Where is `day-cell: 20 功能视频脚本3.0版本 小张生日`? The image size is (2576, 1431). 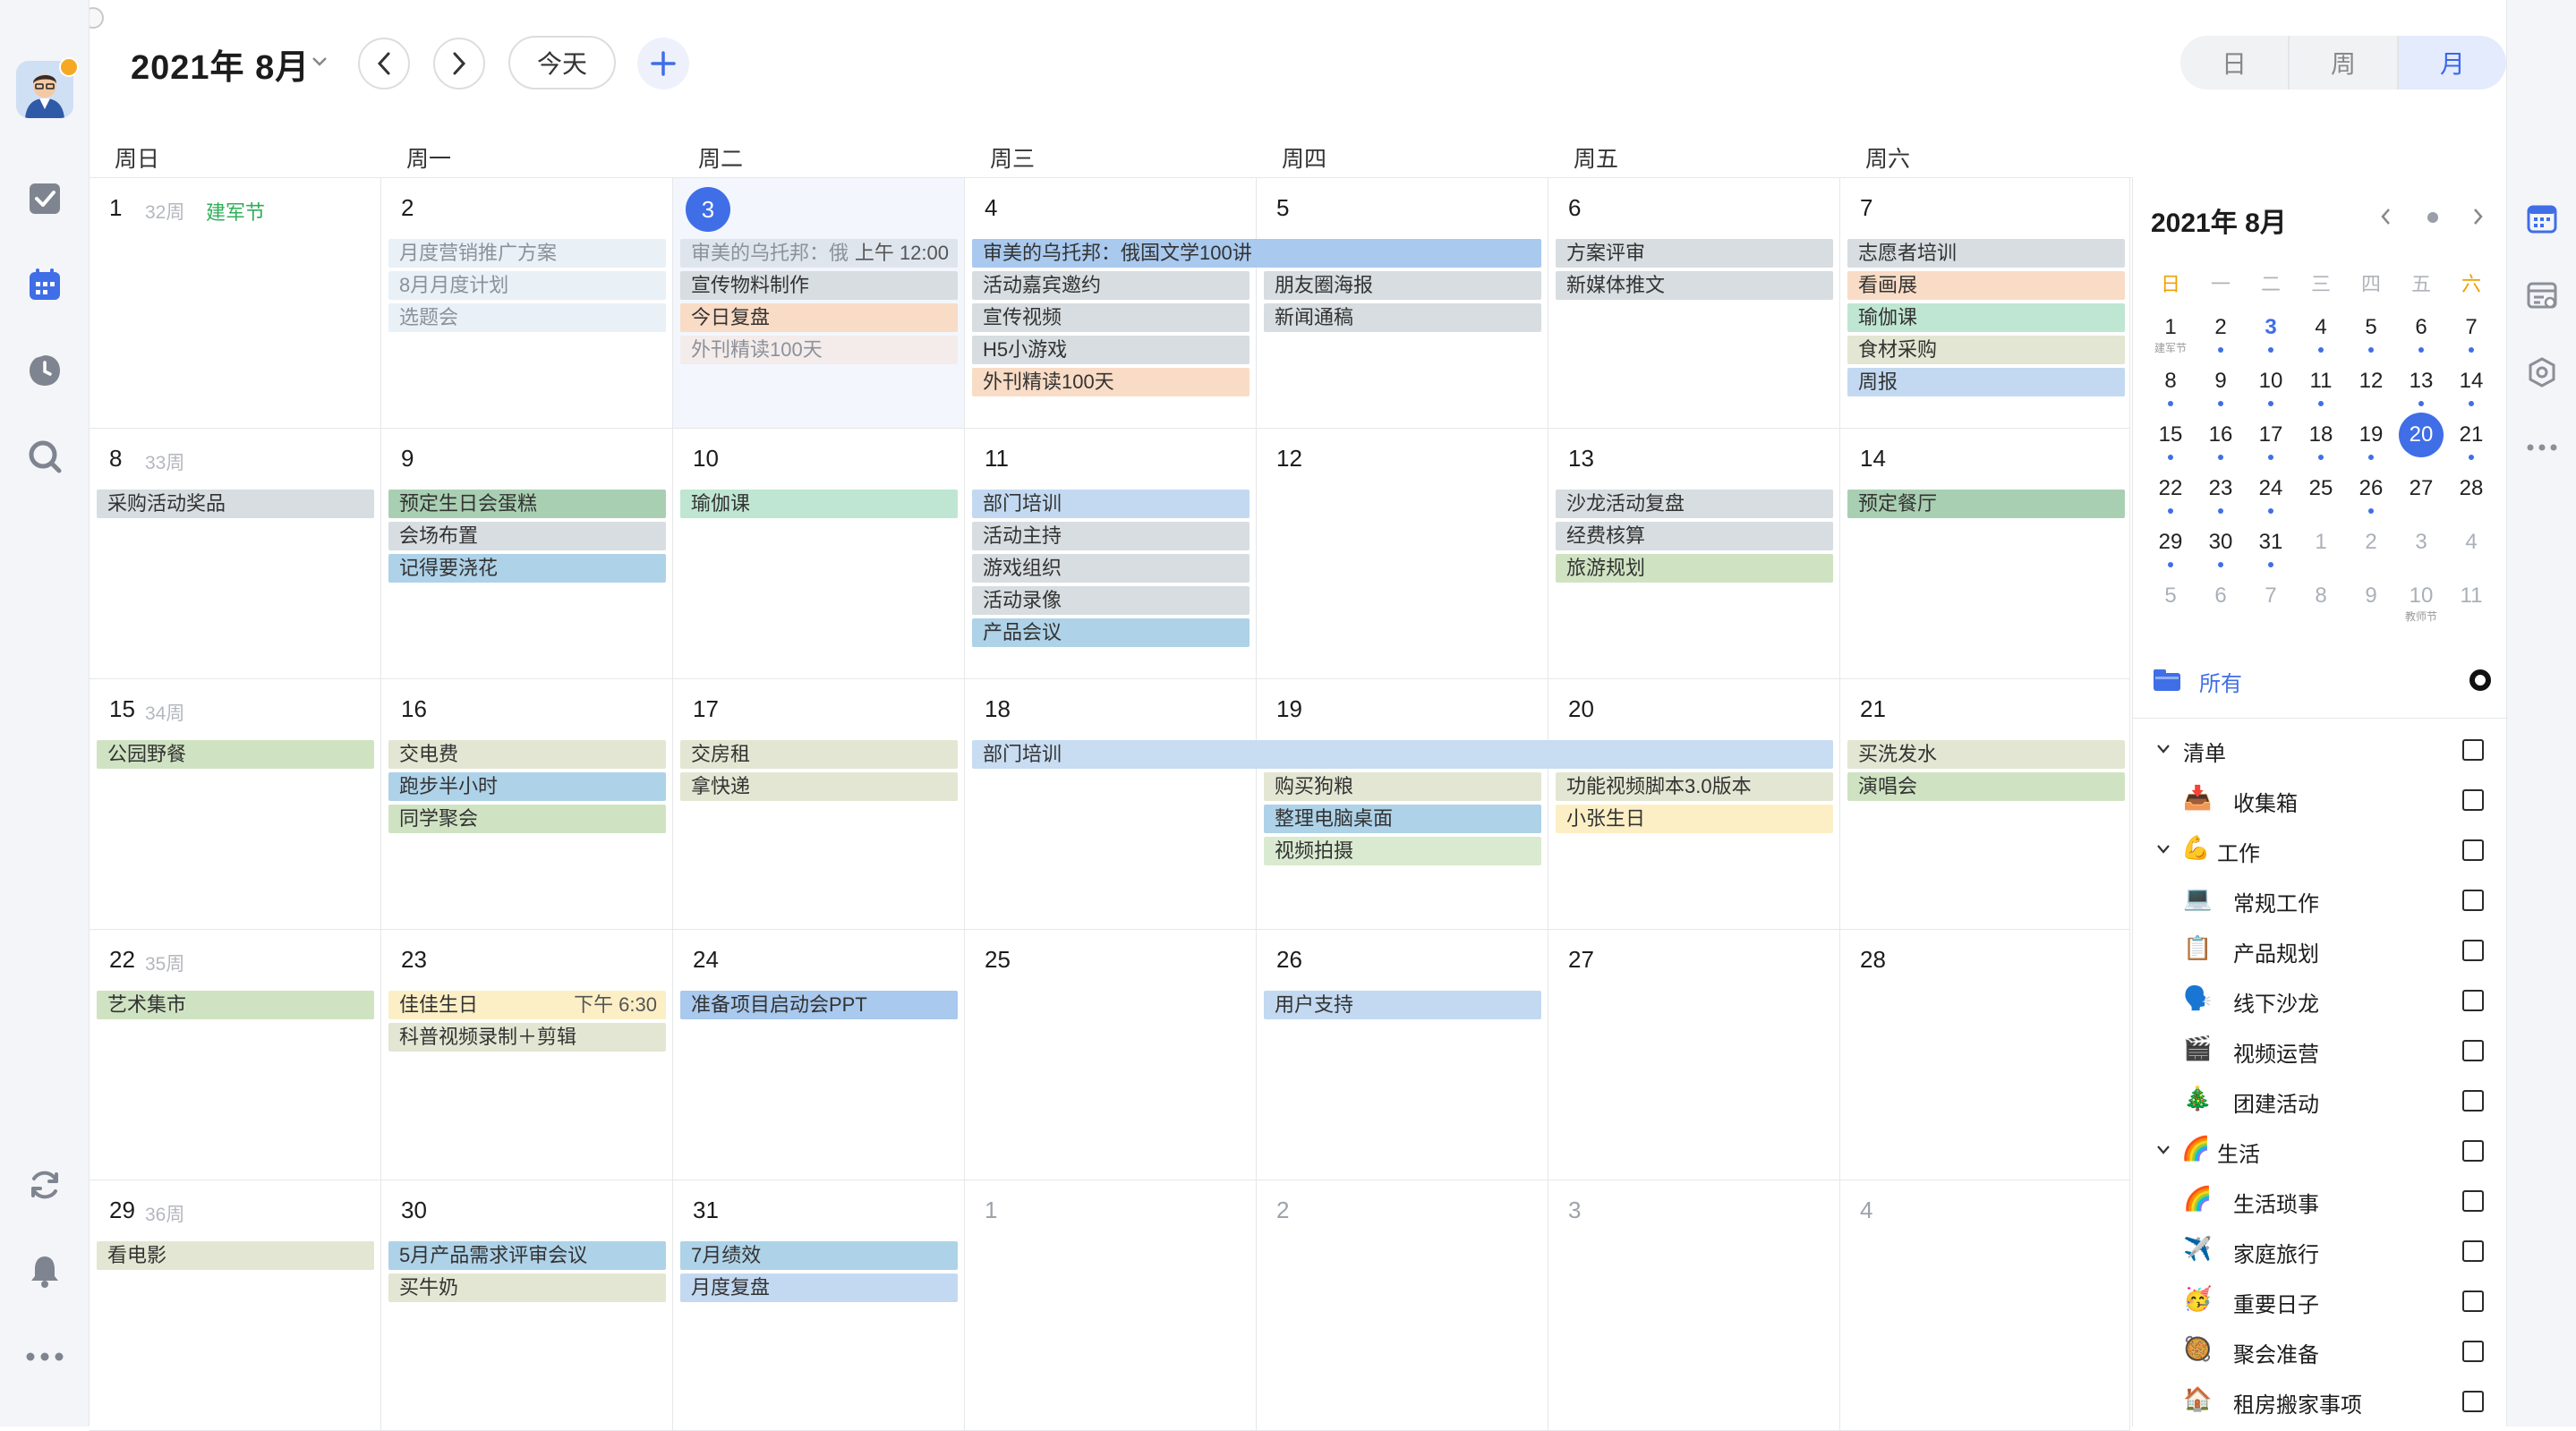 day-cell: 20 功能视频脚本3.0版本 小张生日 is located at coordinates (1694, 804).